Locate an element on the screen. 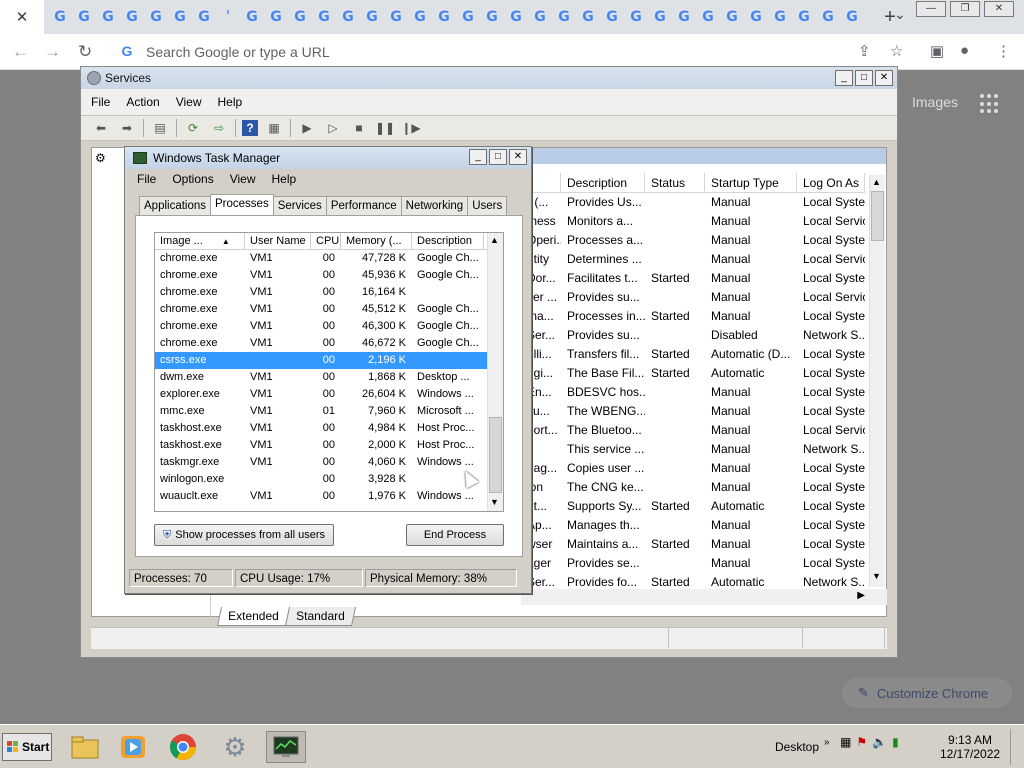  toolbar-expand-icon: » is located at coordinates (827, 742).